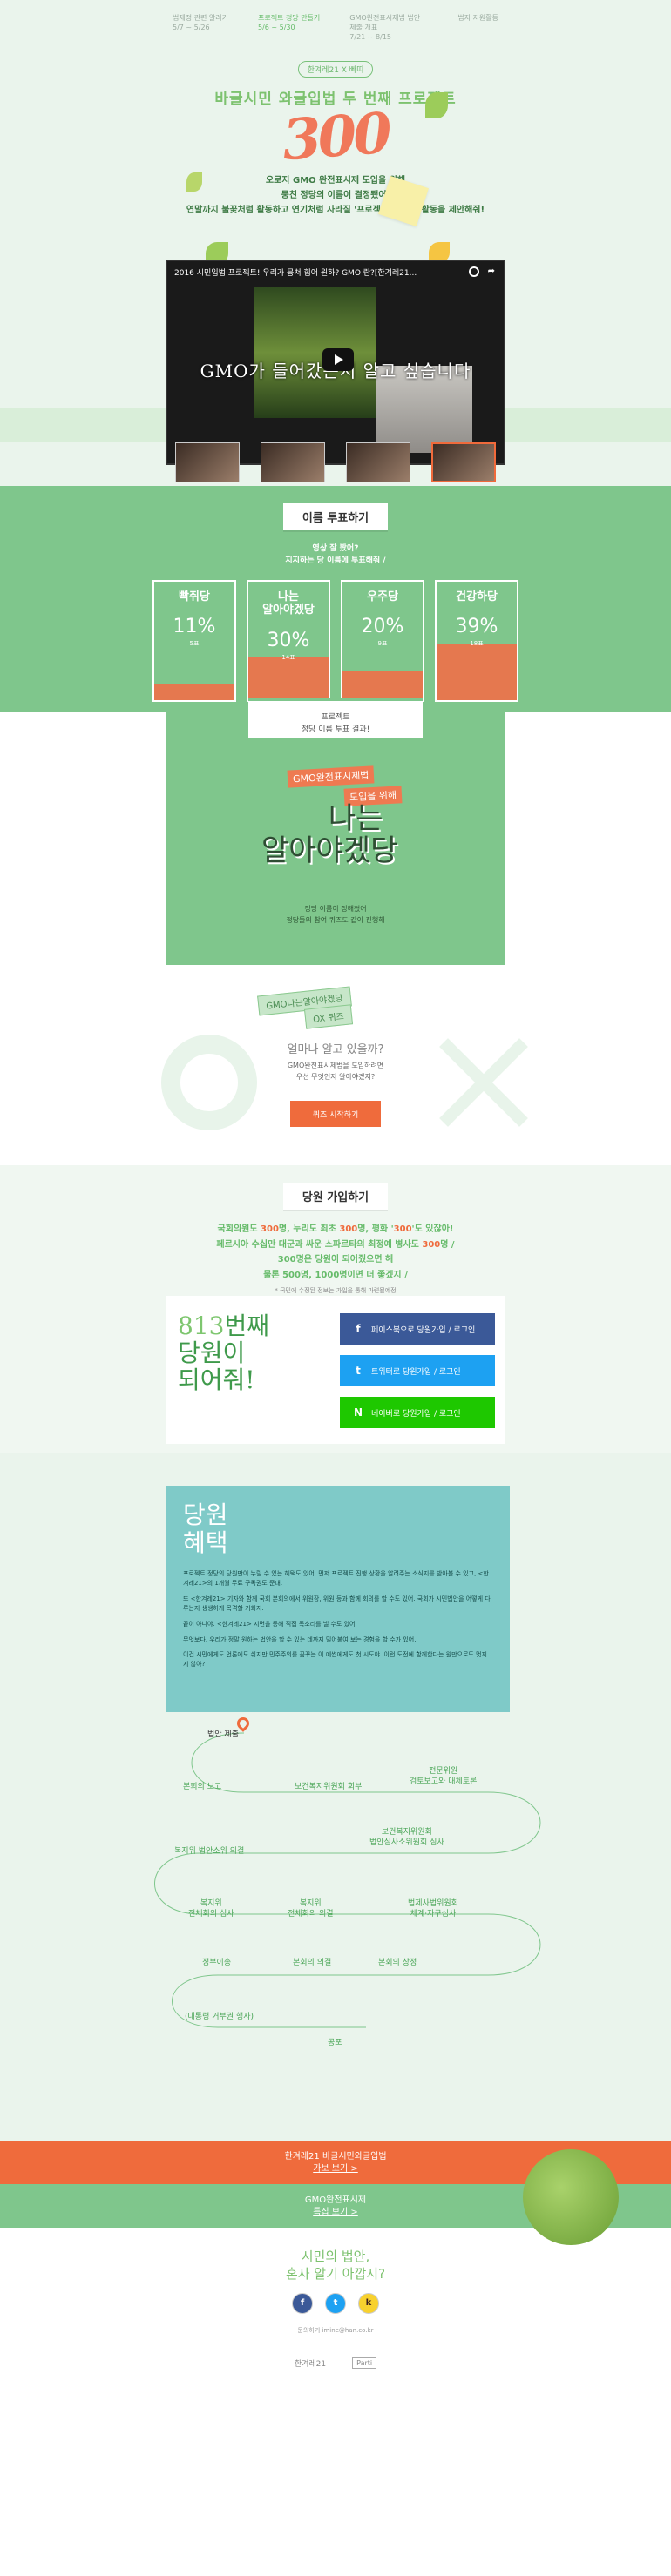  I want to click on join-description-line: 페르시아 수십만 대군과 싸운 스파르타의 최정예 병사도 300명 /, so click(335, 1245).